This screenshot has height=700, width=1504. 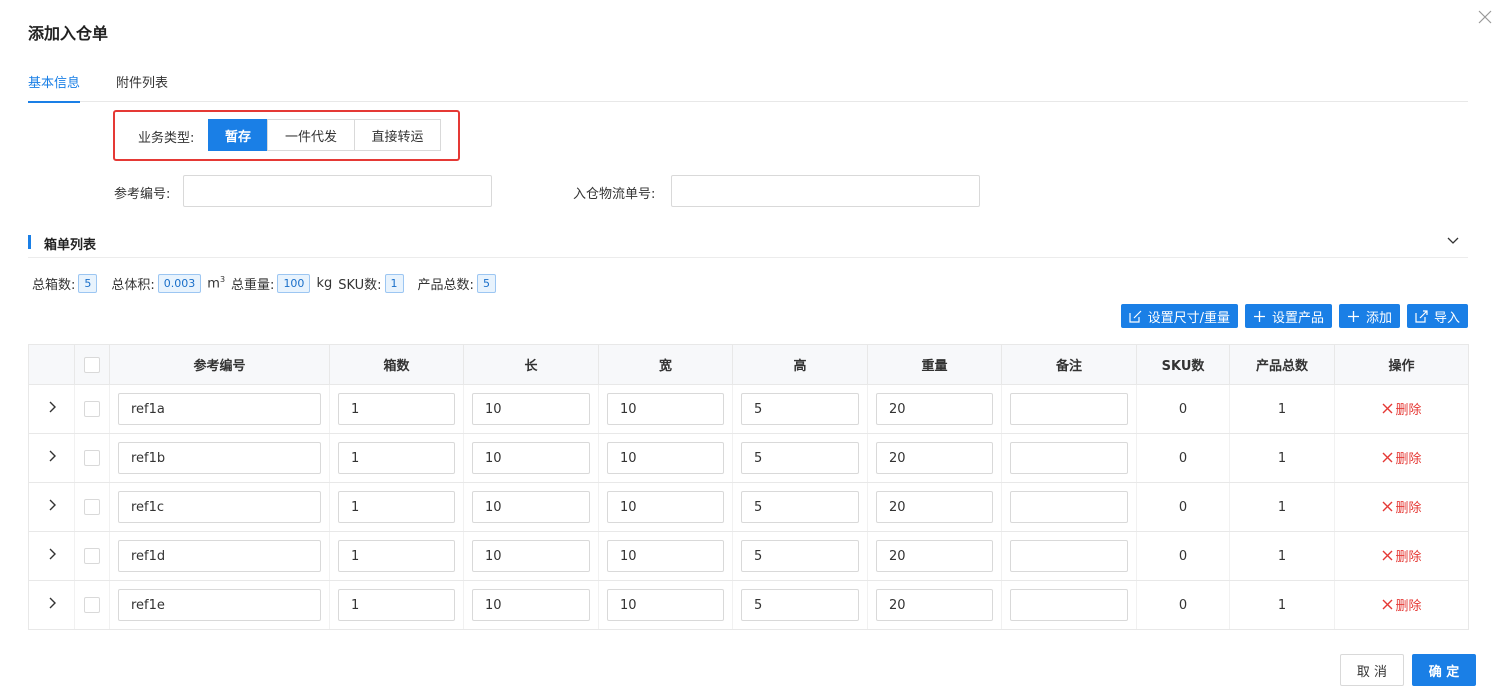 What do you see at coordinates (1446, 318) in the screenshot?
I see `import-label: 导入` at bounding box center [1446, 318].